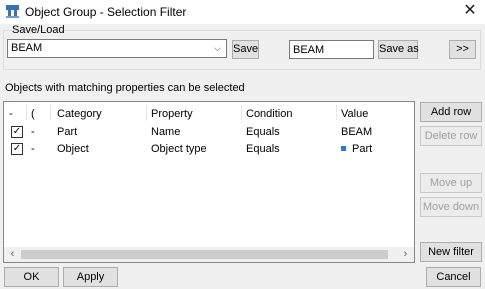 The height and width of the screenshot is (289, 485). What do you see at coordinates (179, 149) in the screenshot?
I see `row-property: Object type` at bounding box center [179, 149].